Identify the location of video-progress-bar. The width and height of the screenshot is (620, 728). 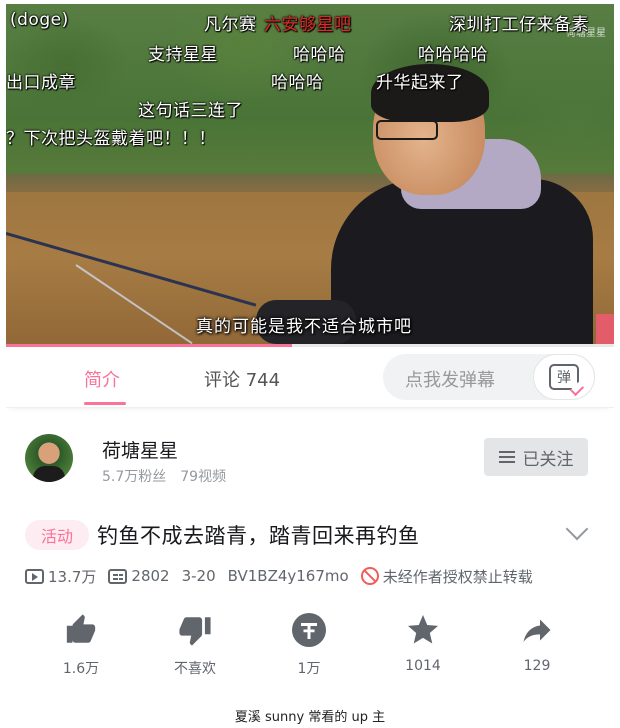
(310, 345).